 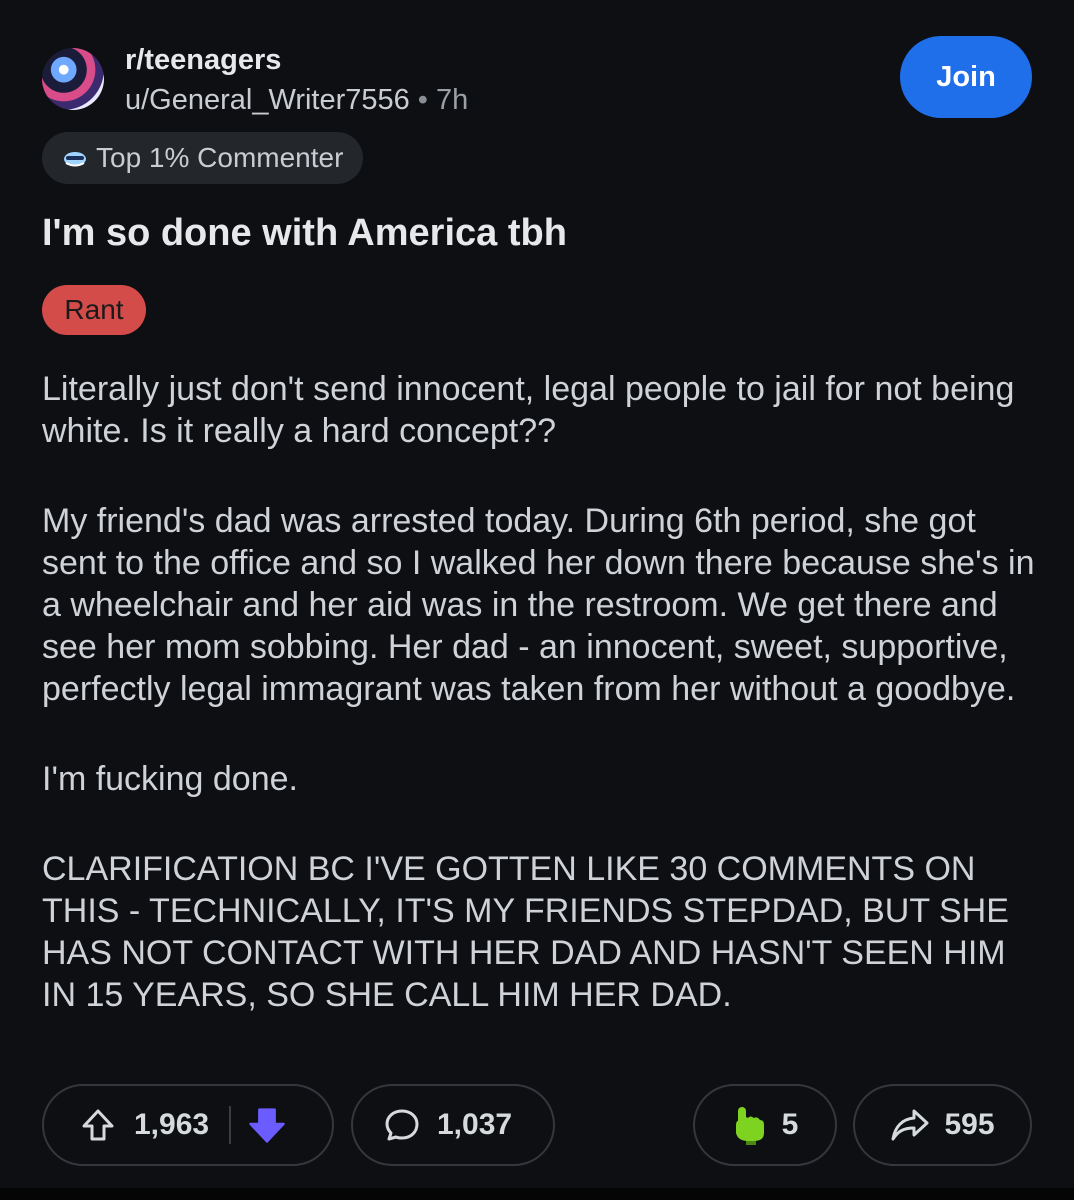 What do you see at coordinates (942, 1125) in the screenshot?
I see `share-button: 595` at bounding box center [942, 1125].